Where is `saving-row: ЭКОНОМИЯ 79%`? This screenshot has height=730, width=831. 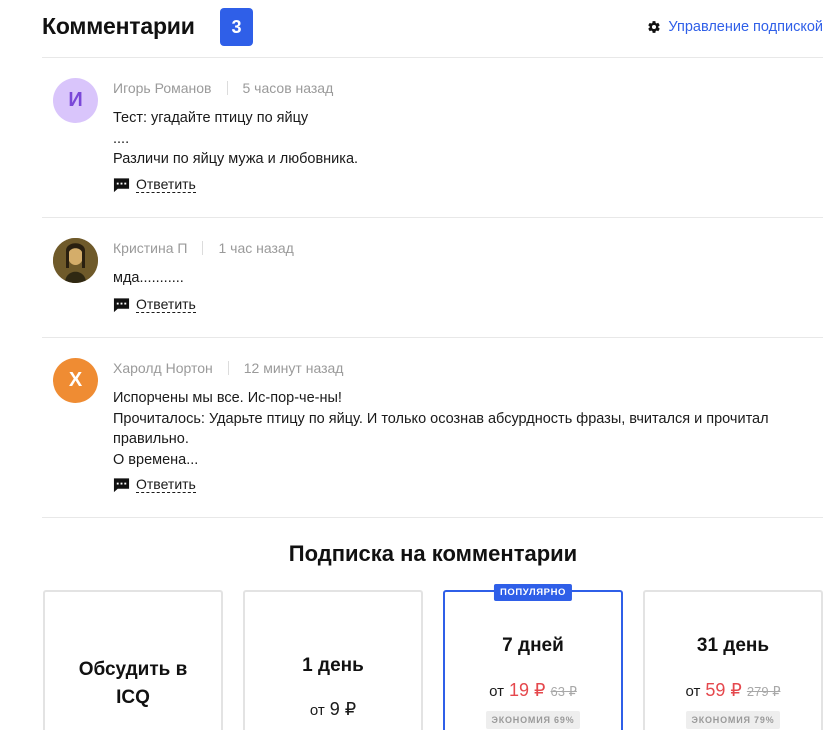 saving-row: ЭКОНОМИЯ 79% is located at coordinates (733, 719).